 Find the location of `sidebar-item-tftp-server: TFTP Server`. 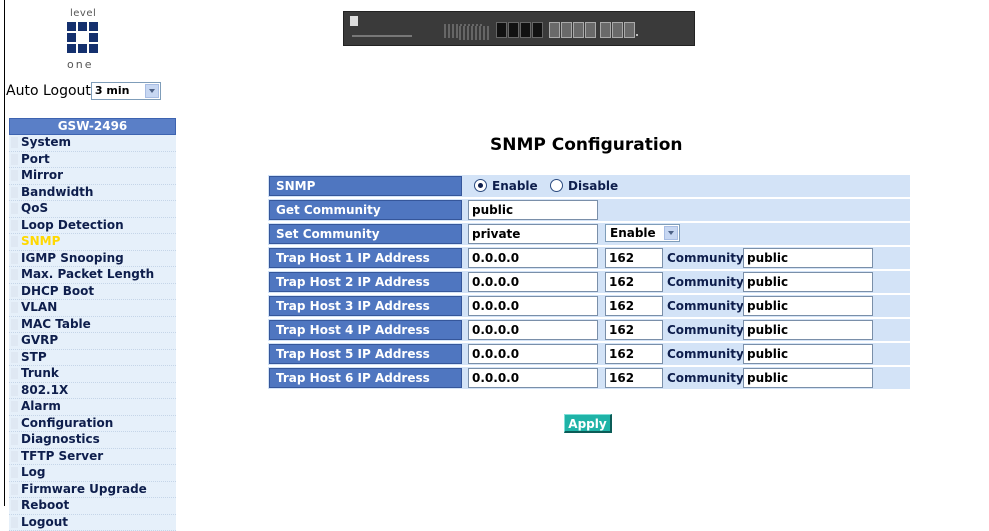

sidebar-item-tftp-server: TFTP Server is located at coordinates (92, 457).